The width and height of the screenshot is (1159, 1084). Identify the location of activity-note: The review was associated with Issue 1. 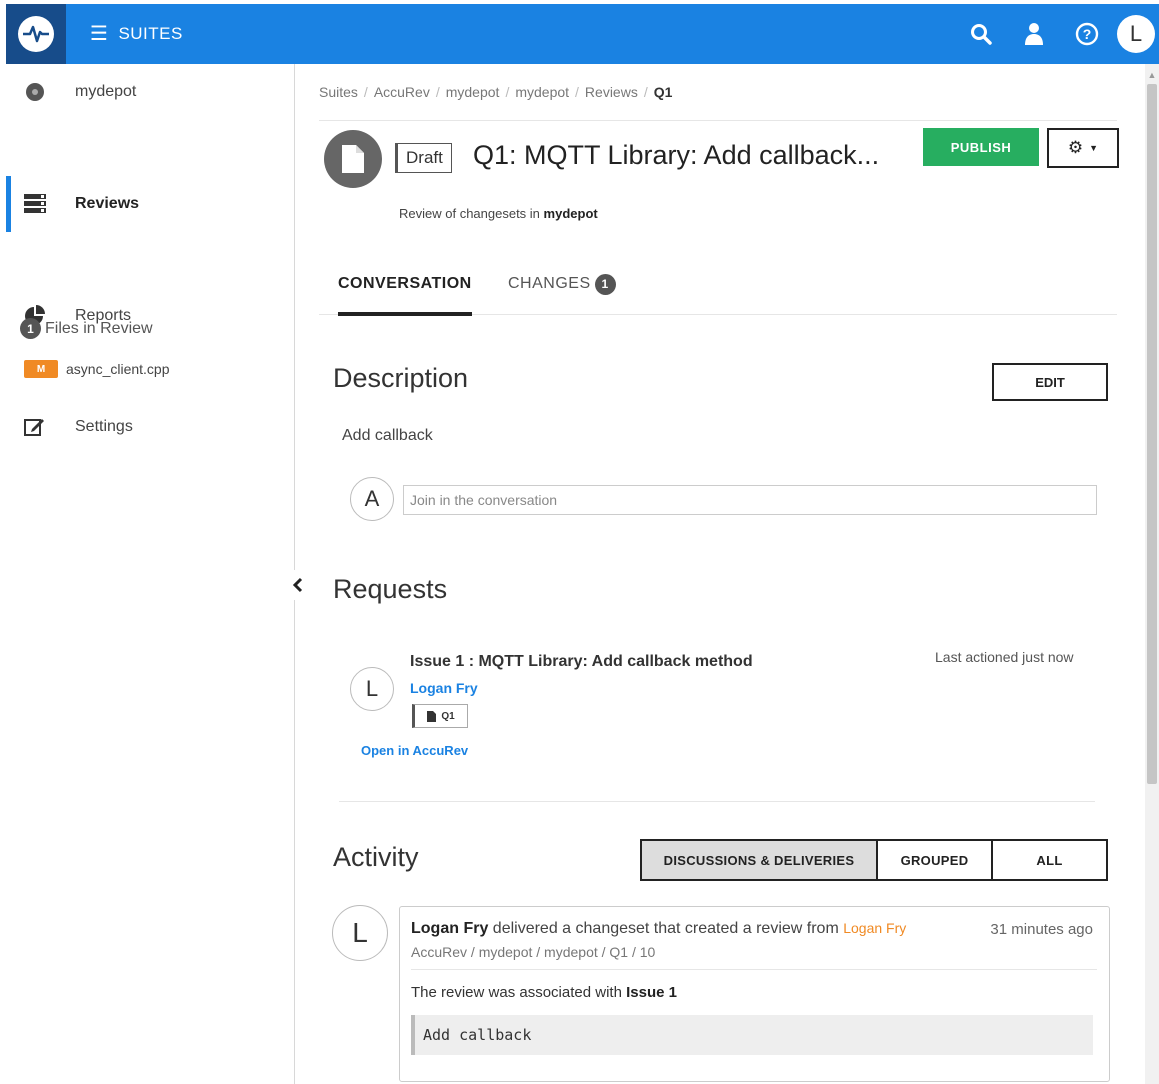
(544, 992).